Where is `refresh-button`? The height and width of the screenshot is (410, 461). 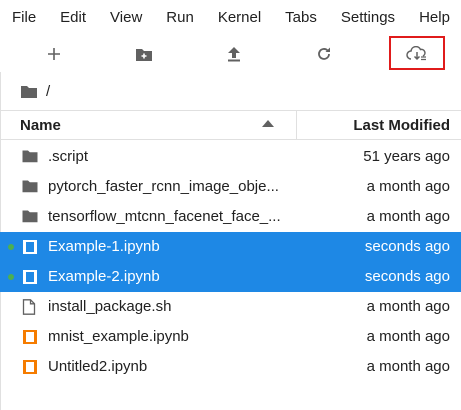
refresh-button is located at coordinates (324, 54).